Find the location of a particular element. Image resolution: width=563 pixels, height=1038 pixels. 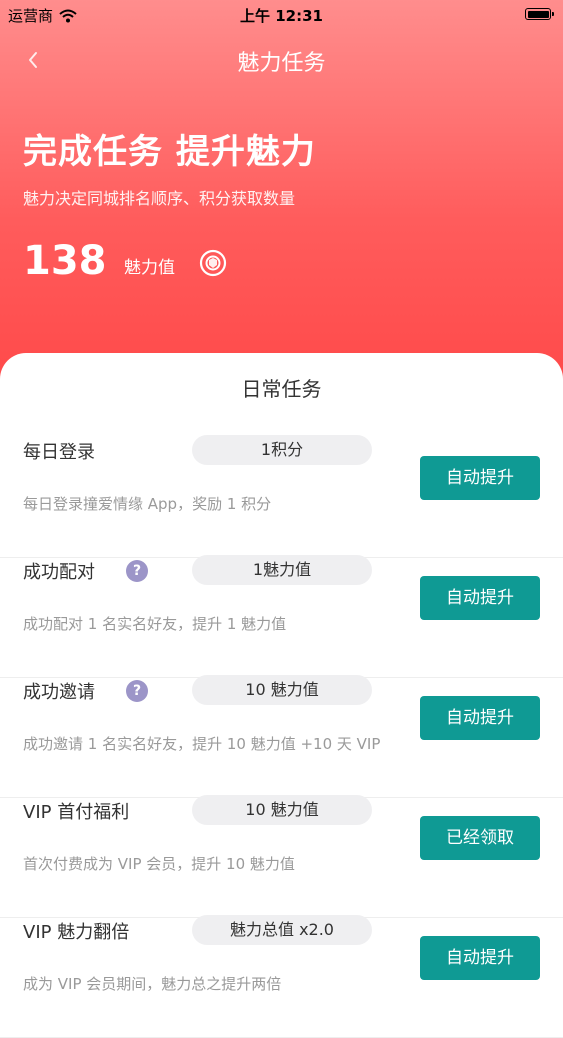

status-bar: 运营商 上午 12:31 is located at coordinates (281, 15).